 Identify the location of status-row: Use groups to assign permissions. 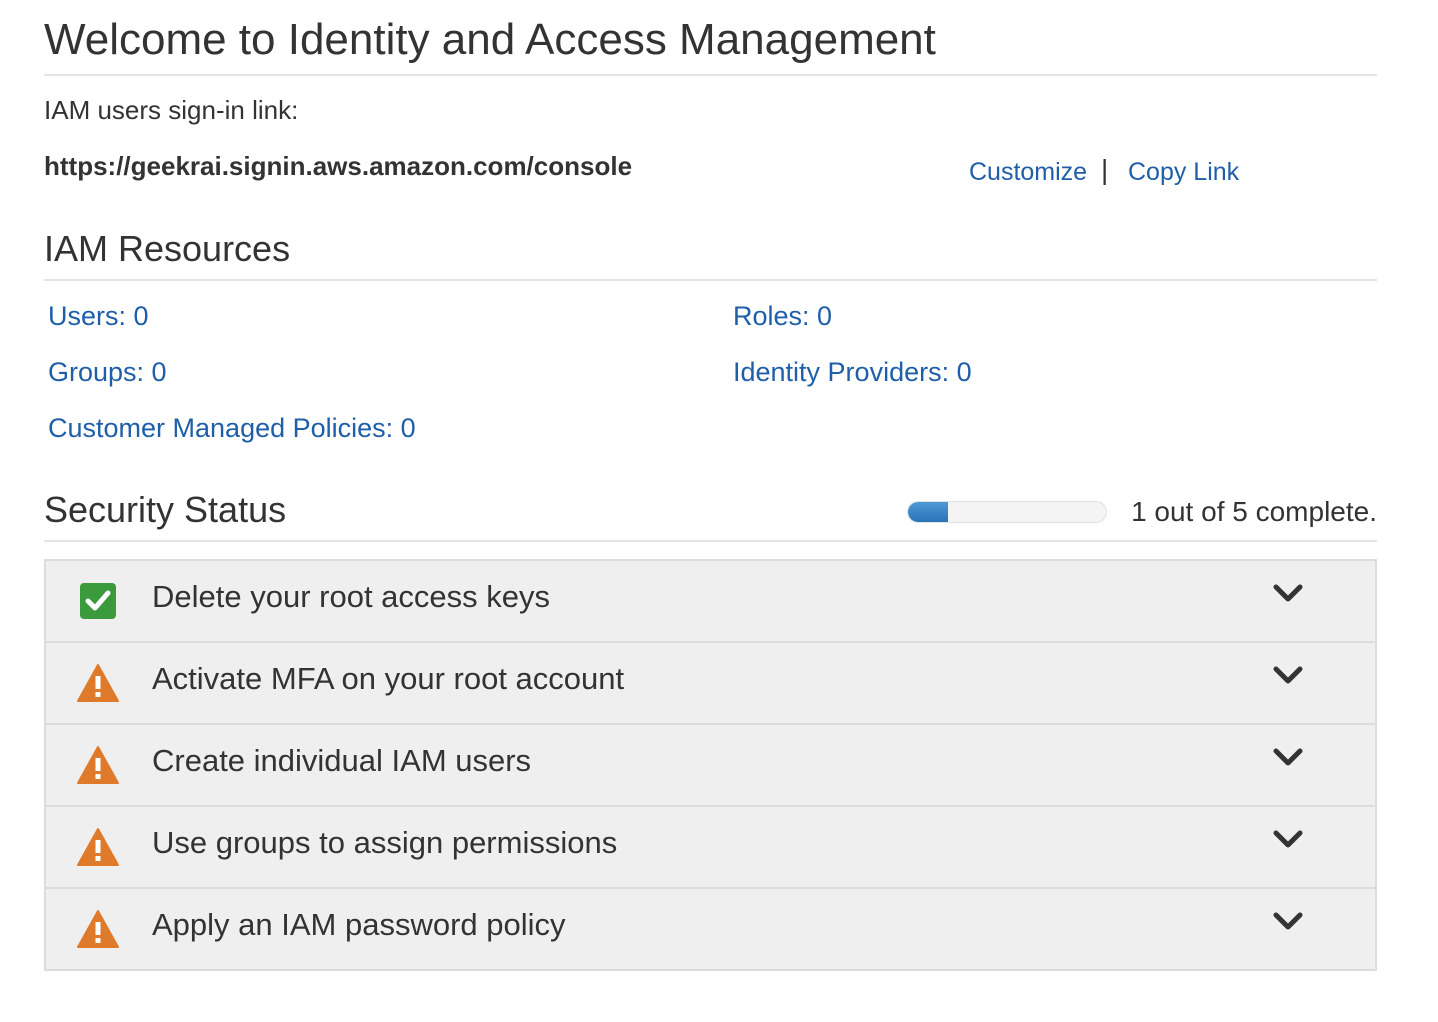
(710, 848).